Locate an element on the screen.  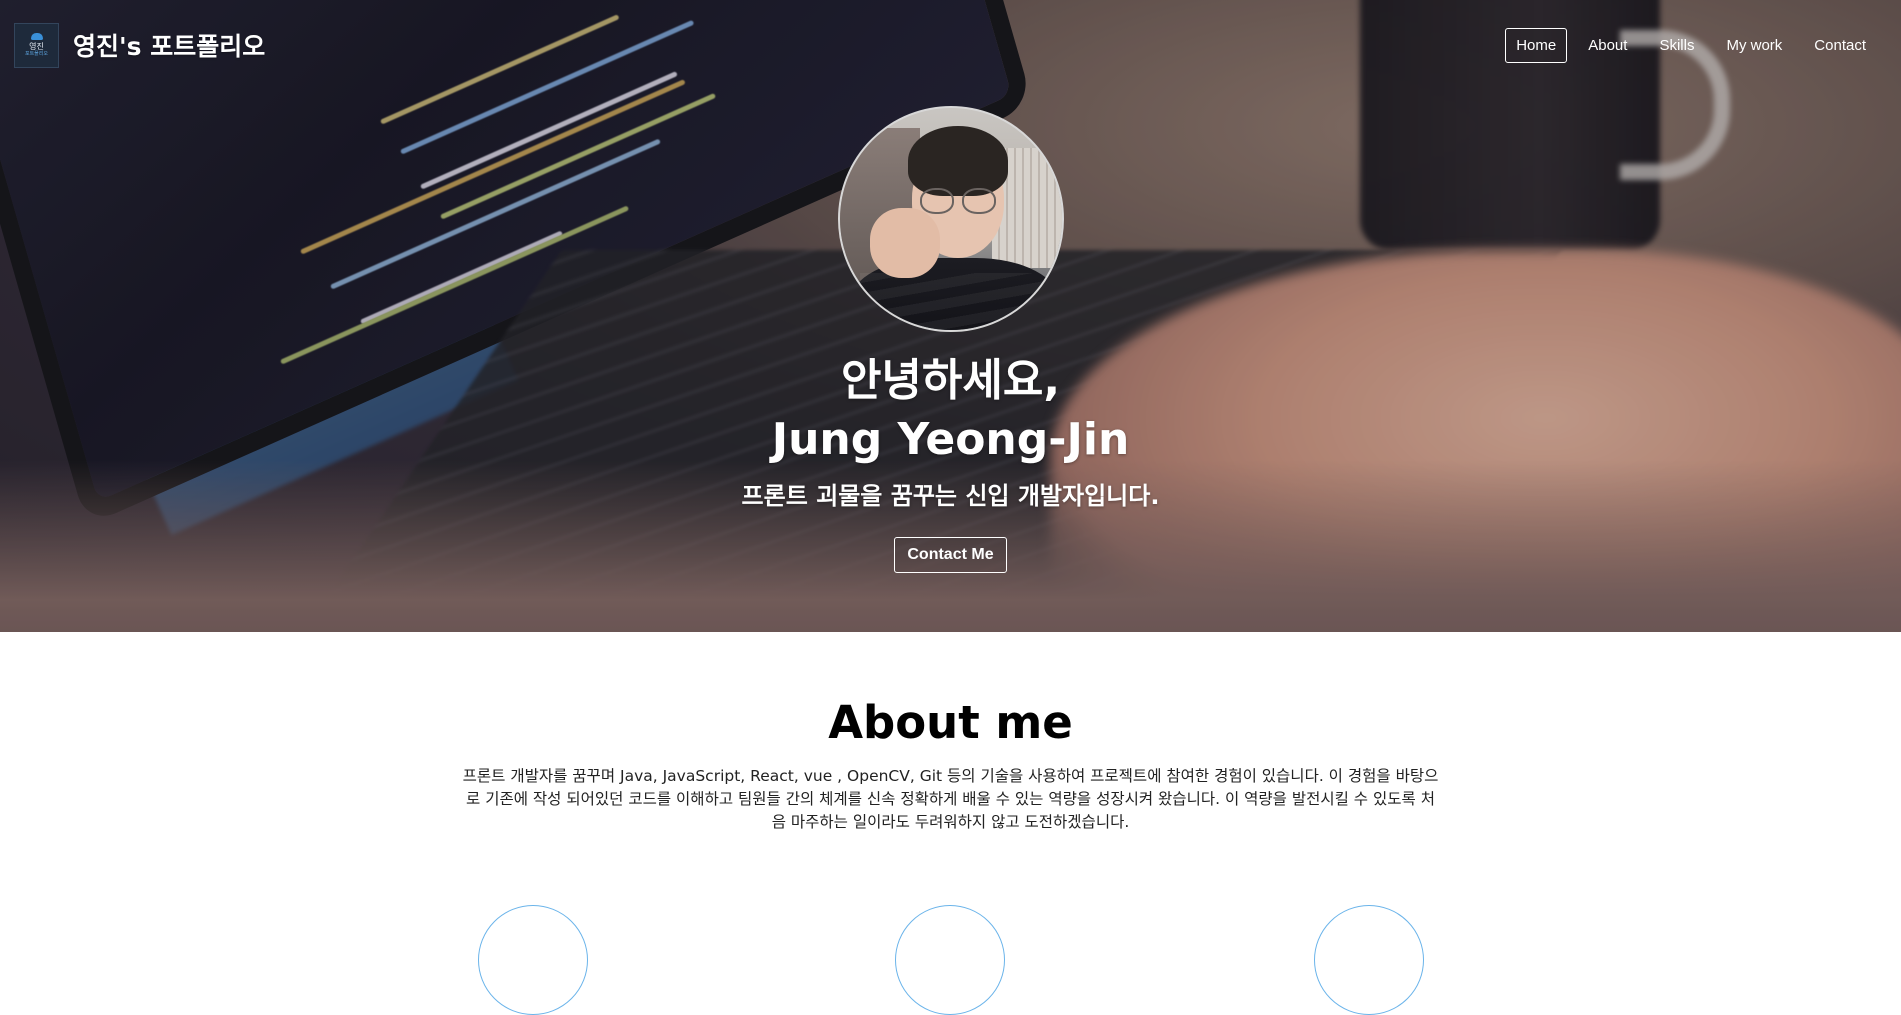
hero-tagline: 프론트 괴물을 꿈꾸는 신입 개발자입니다. is located at coordinates (950, 496).